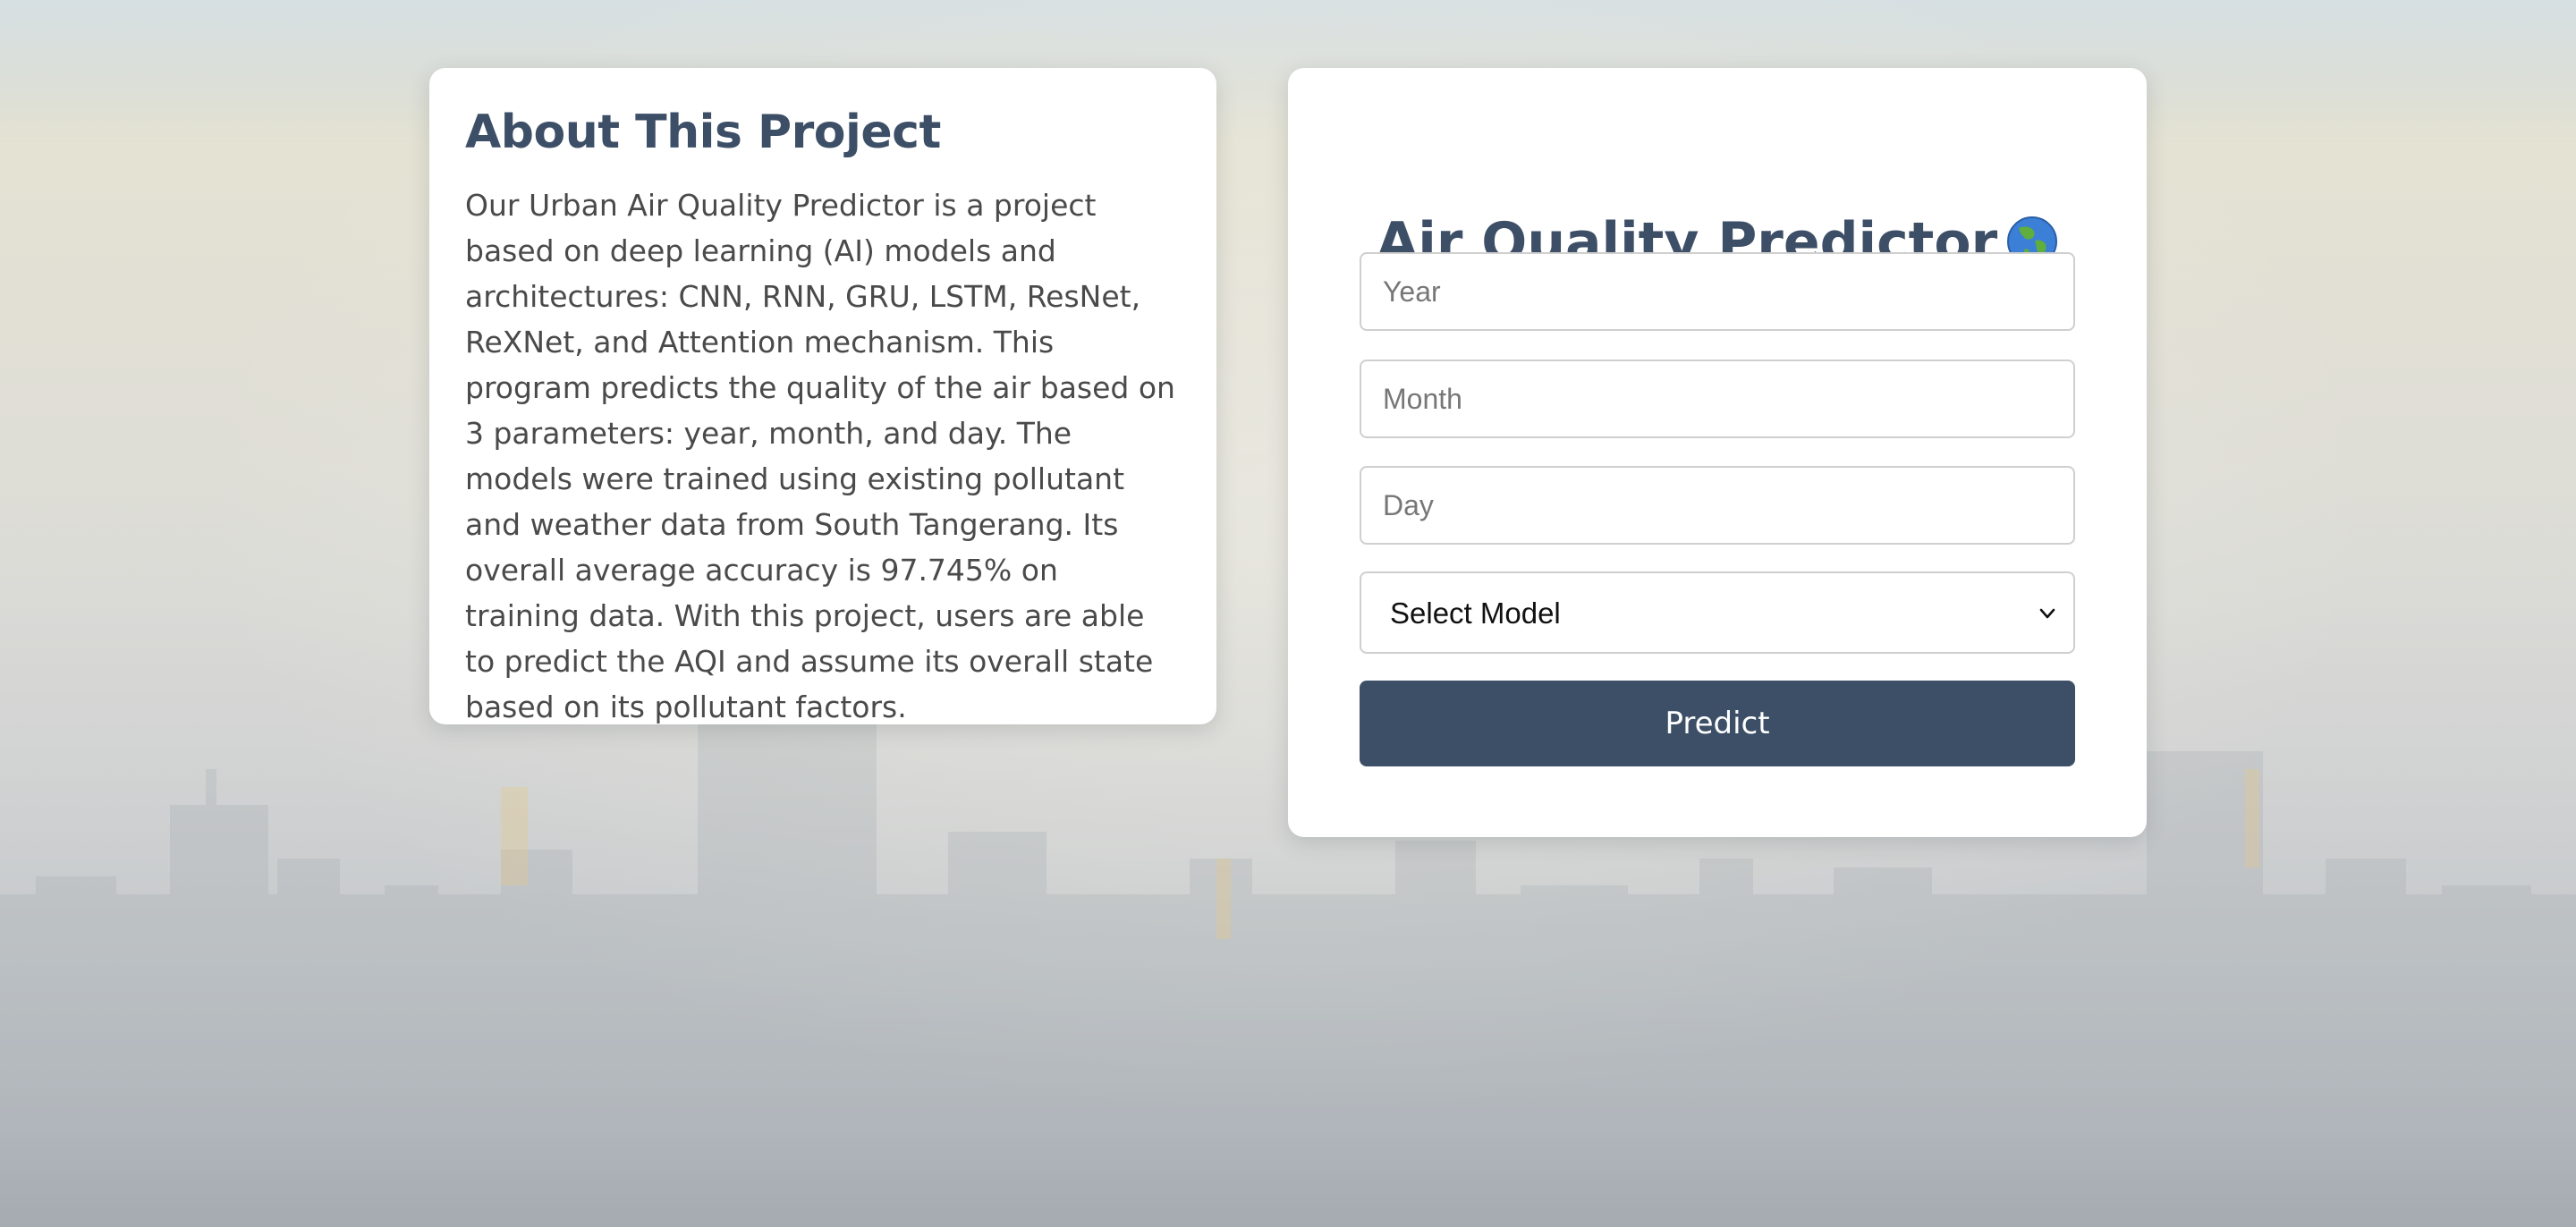  I want to click on day-input, so click(1717, 505).